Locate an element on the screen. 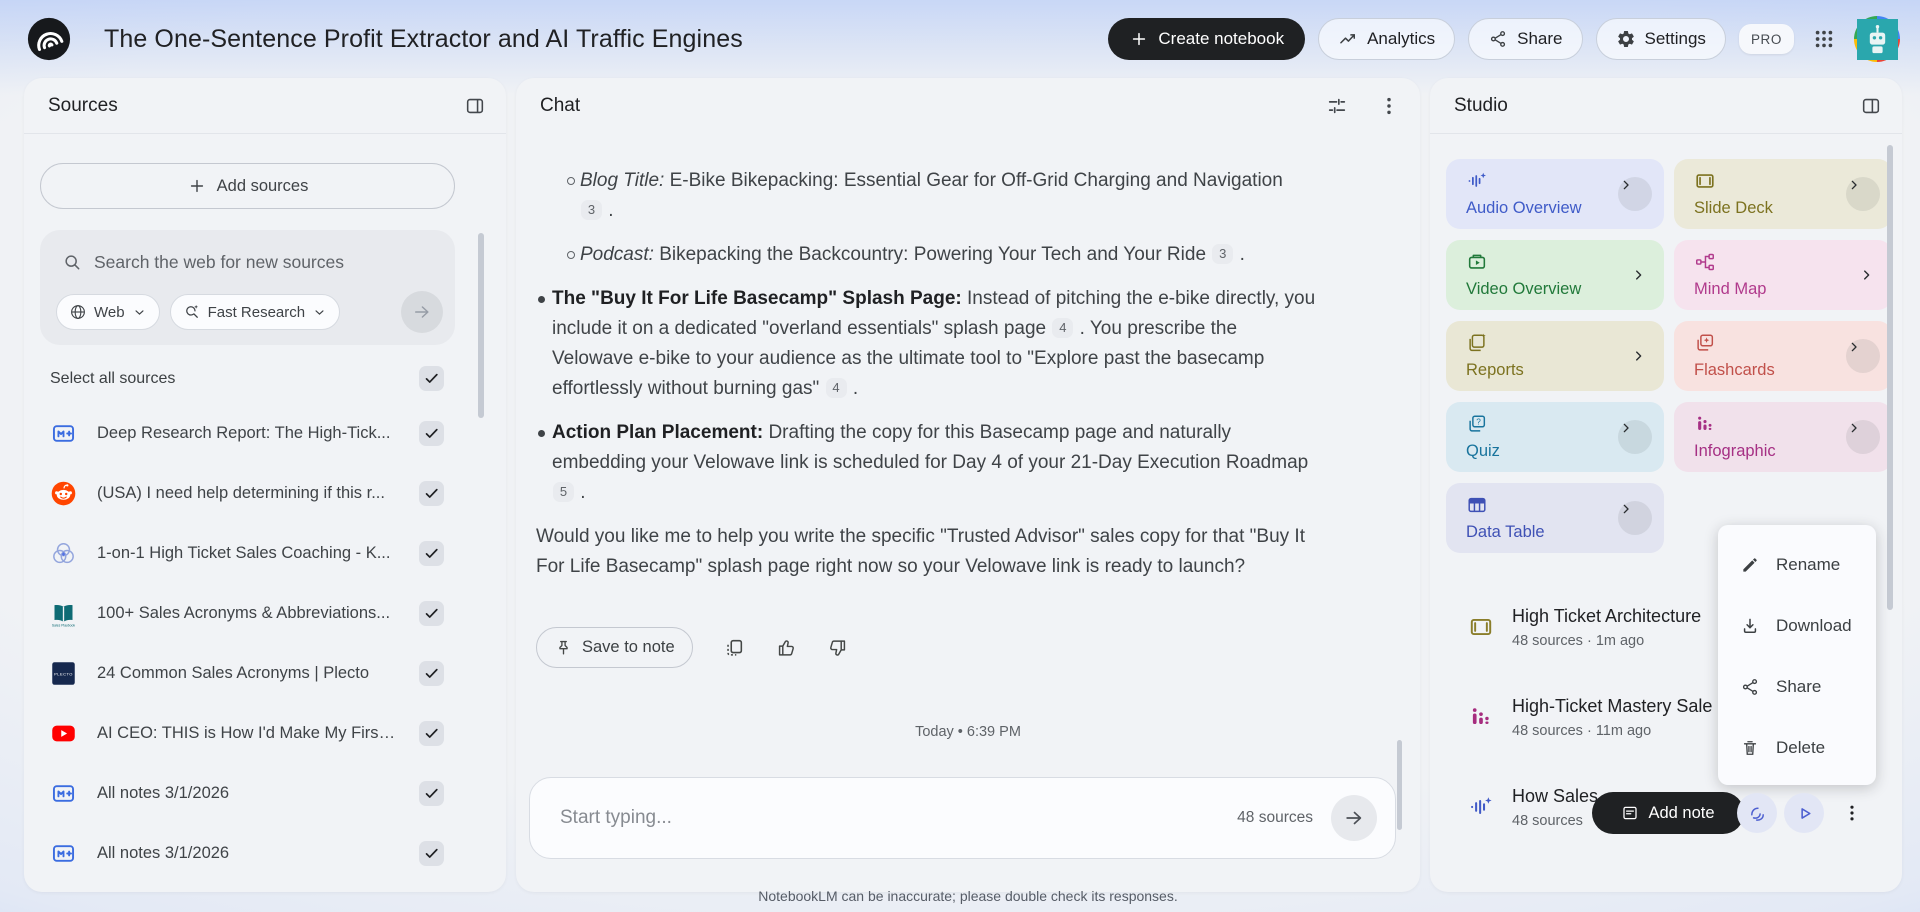 The width and height of the screenshot is (1920, 912). add-sources-button: Add sources is located at coordinates (247, 186).